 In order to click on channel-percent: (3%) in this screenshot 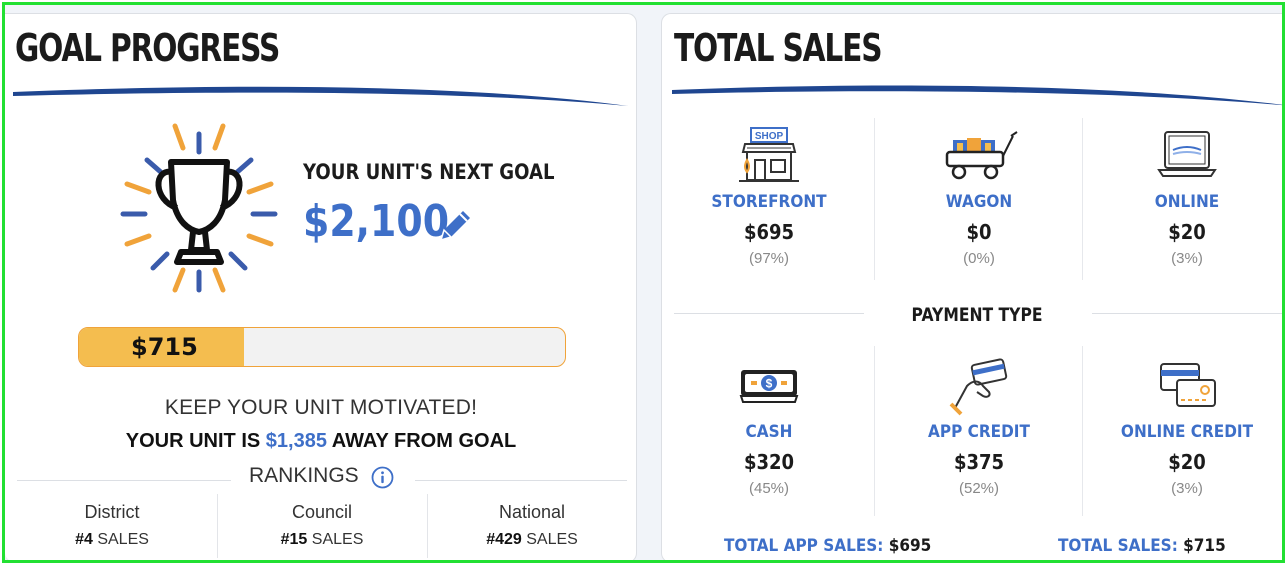, I will do `click(1187, 258)`.